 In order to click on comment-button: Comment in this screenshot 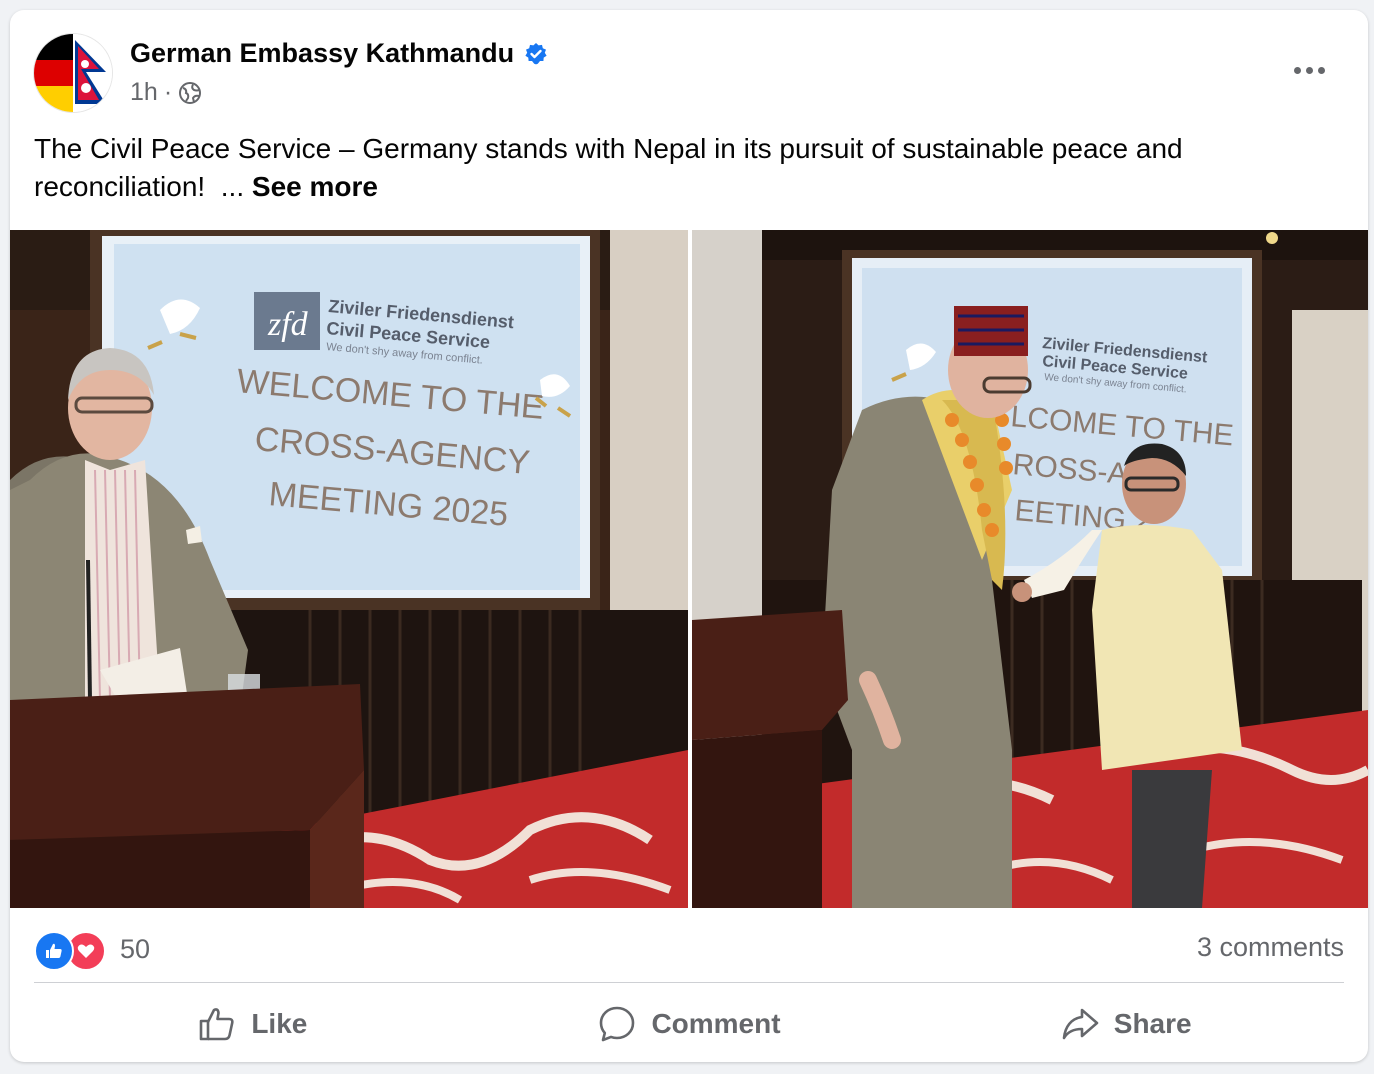, I will do `click(689, 1024)`.